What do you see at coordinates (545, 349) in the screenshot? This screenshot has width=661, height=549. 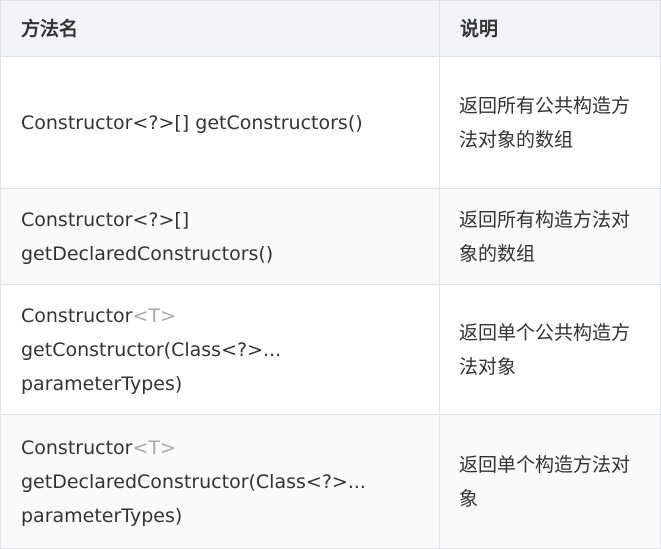 I see `method-description: 返回单个公共构造方法对象` at bounding box center [545, 349].